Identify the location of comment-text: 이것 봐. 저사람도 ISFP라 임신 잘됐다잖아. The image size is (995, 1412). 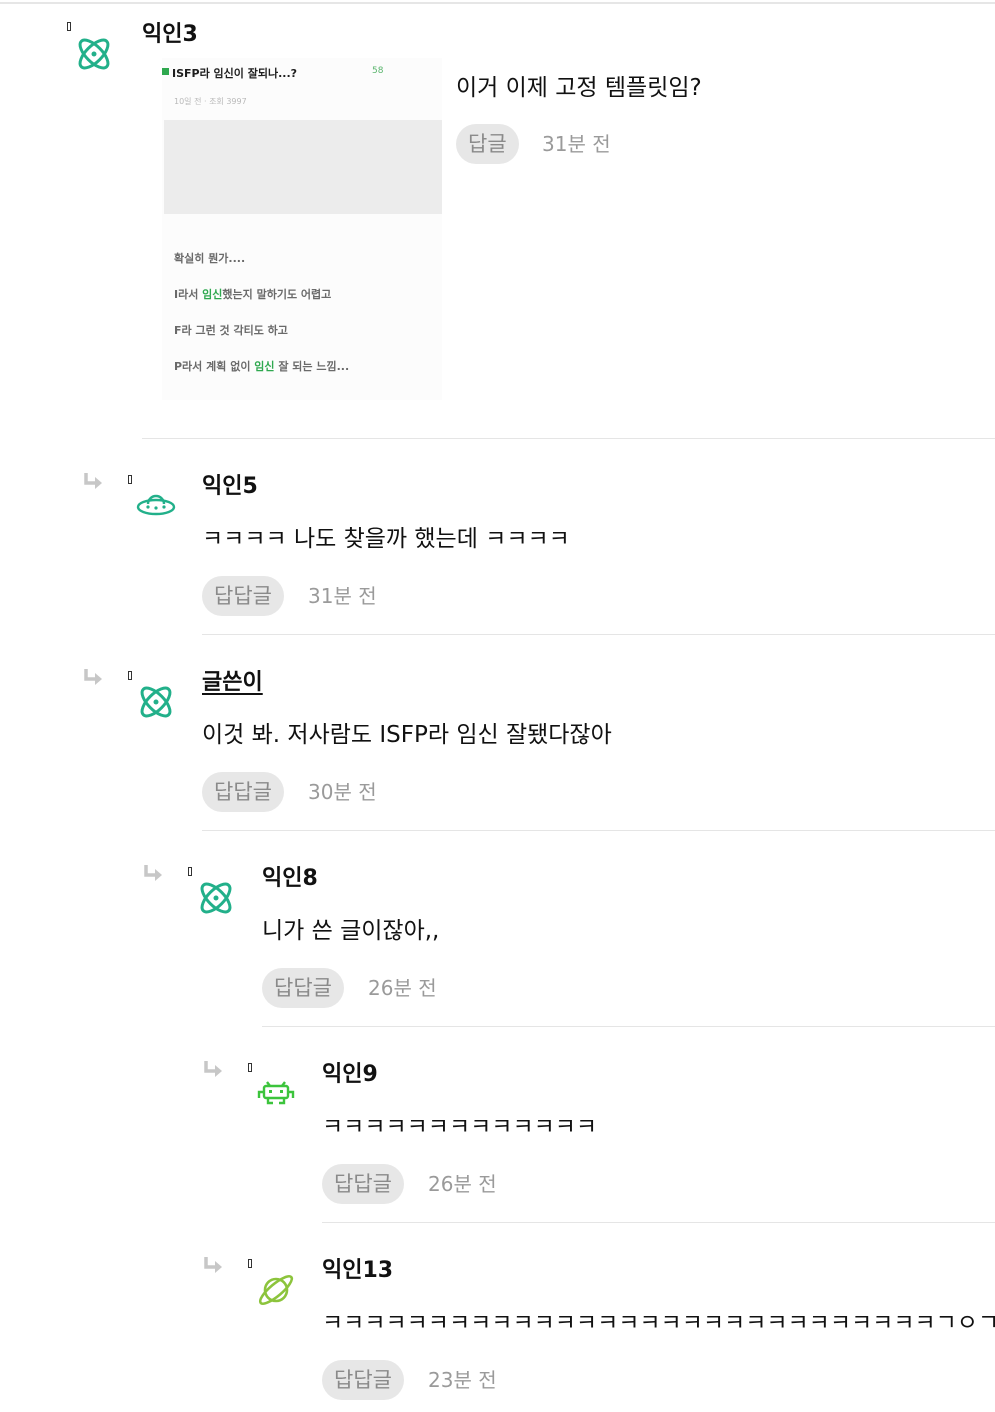
(407, 735).